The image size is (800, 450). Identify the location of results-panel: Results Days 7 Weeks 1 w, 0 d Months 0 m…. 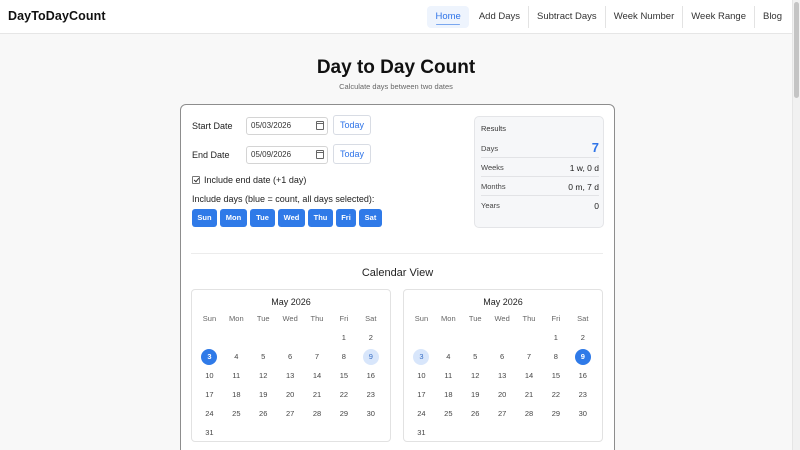
(539, 172).